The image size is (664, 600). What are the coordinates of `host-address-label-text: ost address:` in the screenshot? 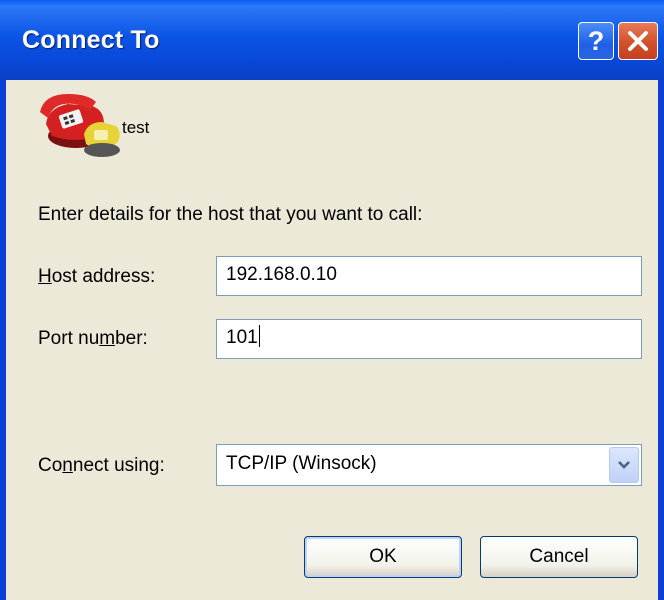 It's located at (103, 276).